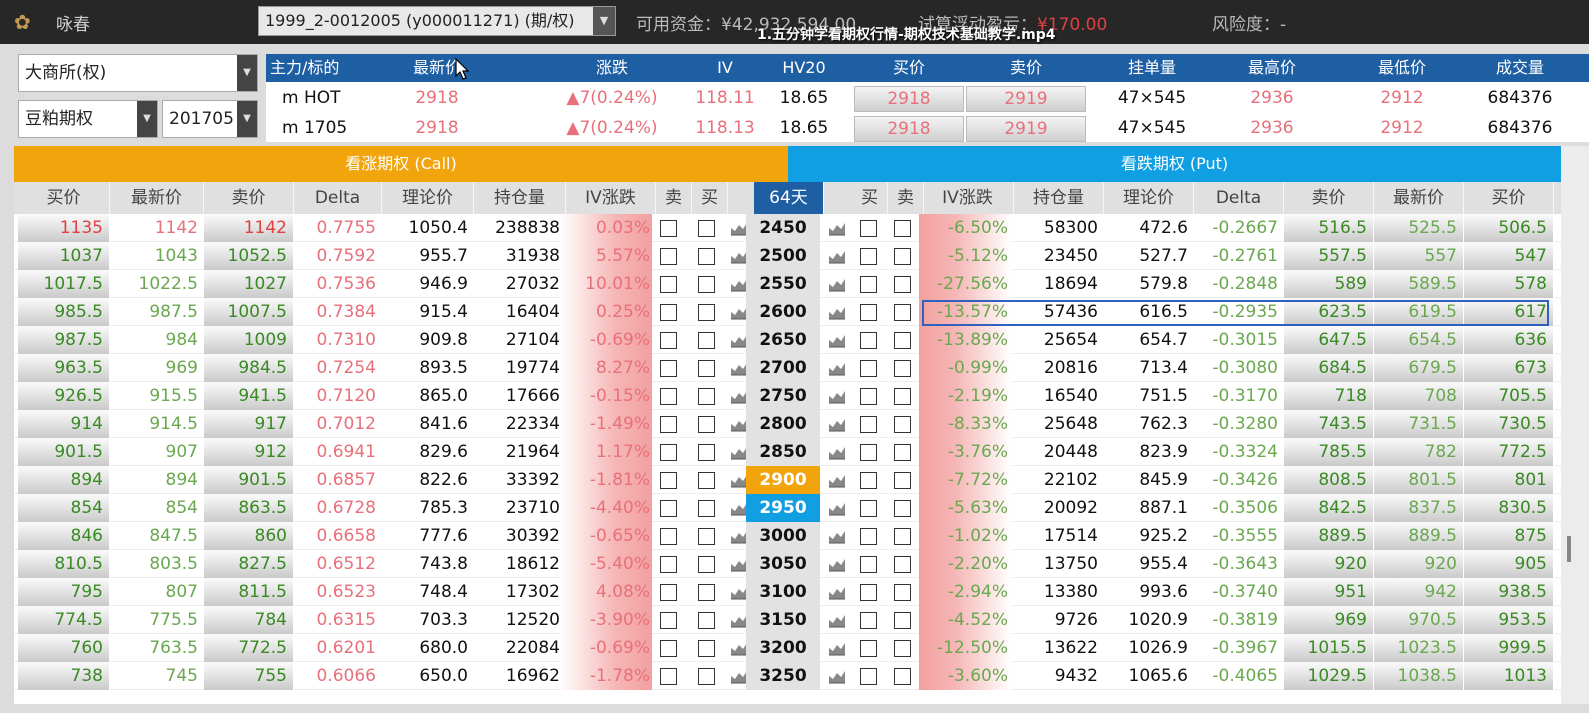 The height and width of the screenshot is (713, 1589). Describe the element at coordinates (1575, 425) in the screenshot. I see `vertical-scrollbar` at that location.